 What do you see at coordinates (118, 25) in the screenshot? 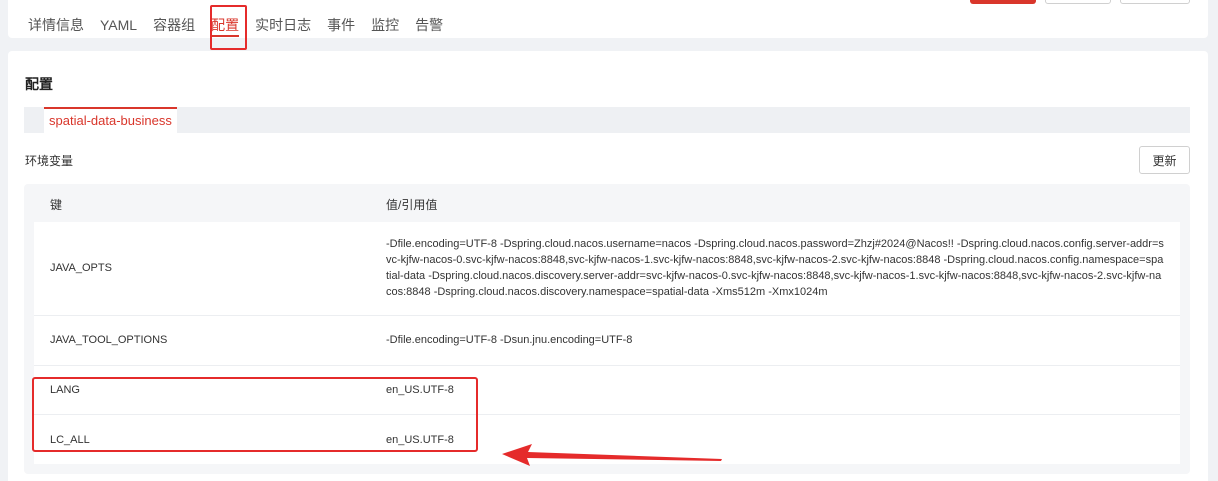
I see `tab-yaml: YAML` at bounding box center [118, 25].